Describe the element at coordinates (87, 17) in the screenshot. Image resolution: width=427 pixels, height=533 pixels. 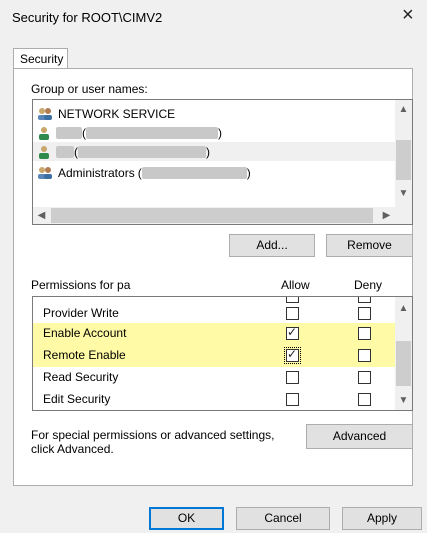
I see `window-title: Security for ROOT\CIMV2` at that location.